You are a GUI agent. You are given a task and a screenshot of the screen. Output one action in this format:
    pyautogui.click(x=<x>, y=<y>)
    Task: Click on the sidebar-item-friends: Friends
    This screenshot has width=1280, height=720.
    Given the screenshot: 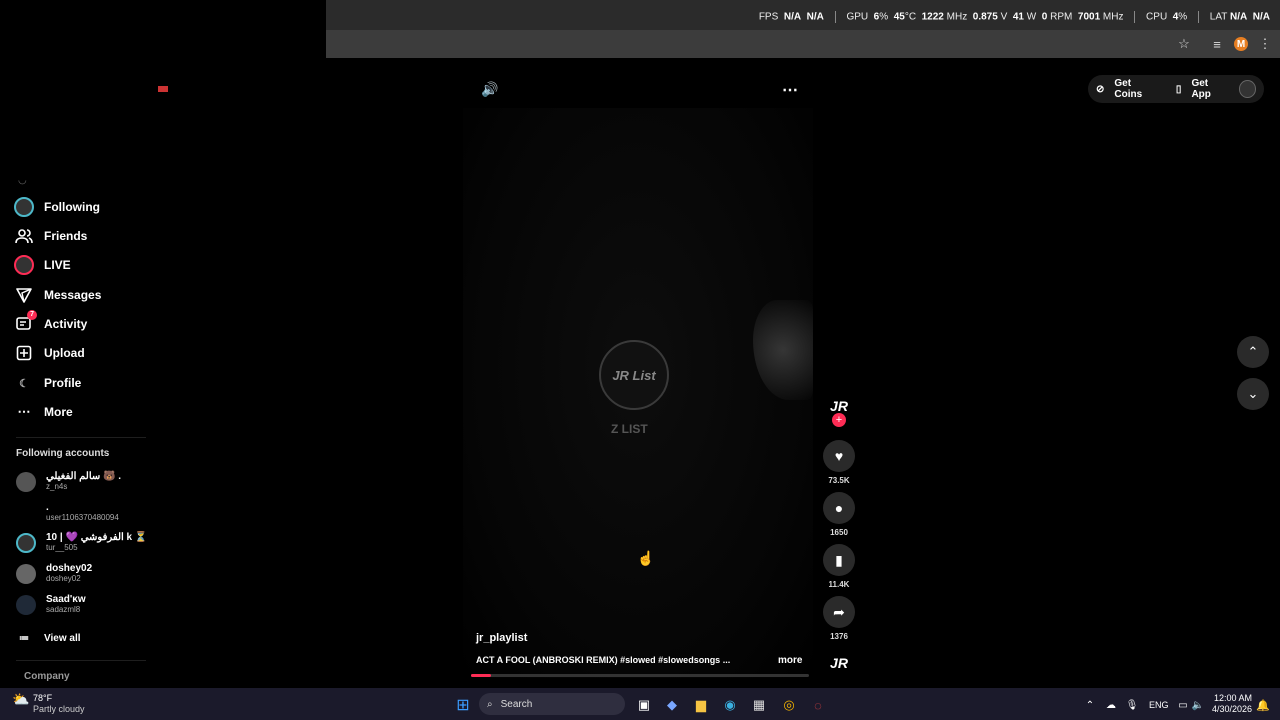 What is the action you would take?
    pyautogui.click(x=50, y=236)
    